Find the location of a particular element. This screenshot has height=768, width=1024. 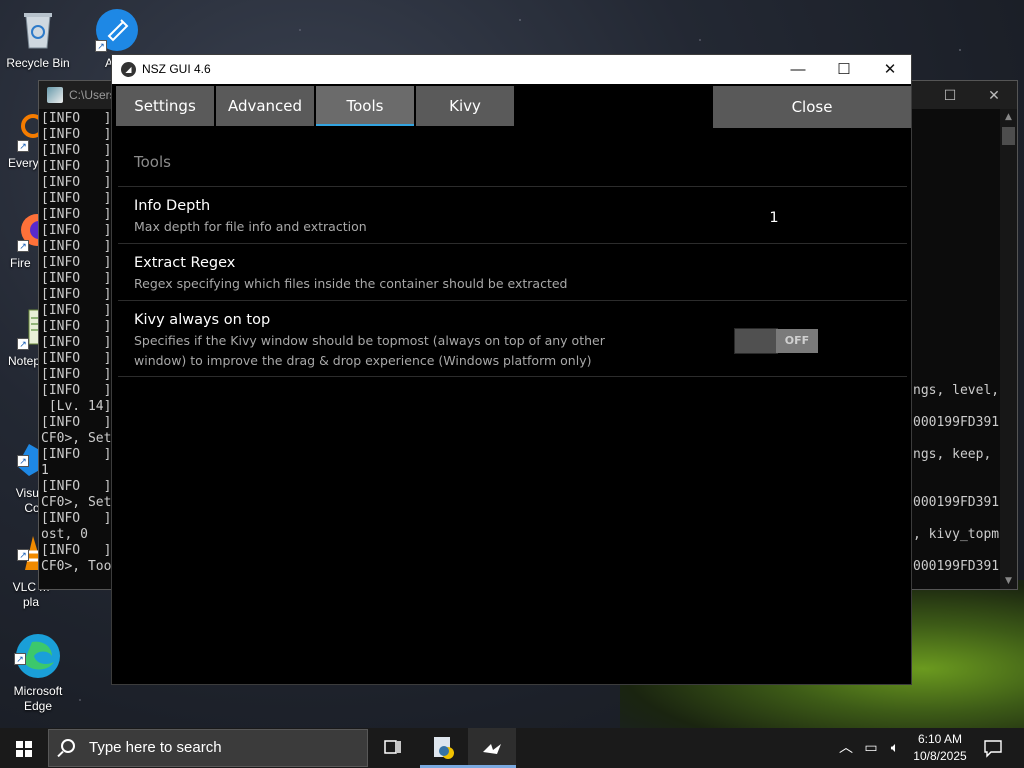

python-app-icon is located at coordinates (444, 748).